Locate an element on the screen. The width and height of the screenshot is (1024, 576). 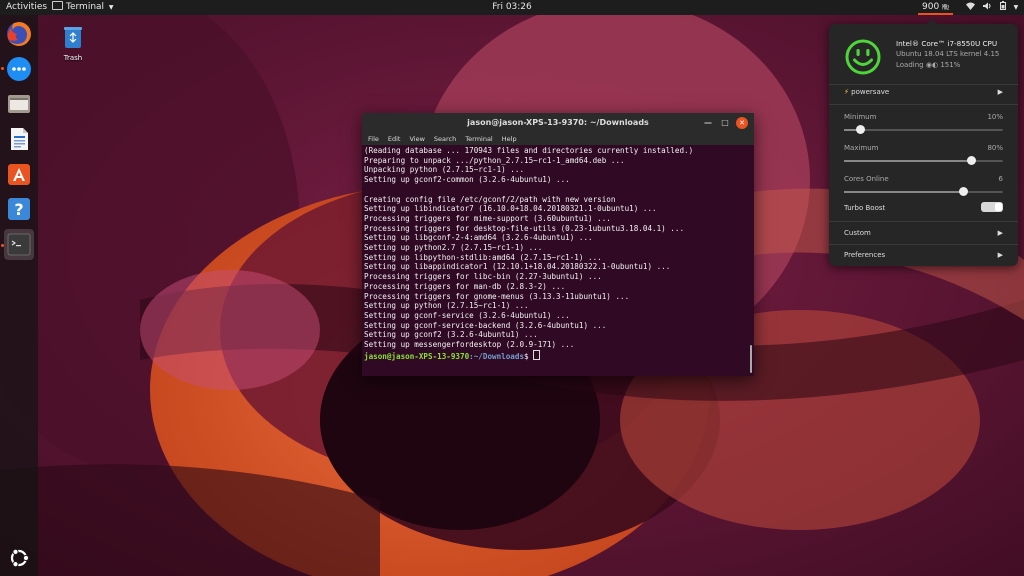
dock-files is located at coordinates (19, 104).